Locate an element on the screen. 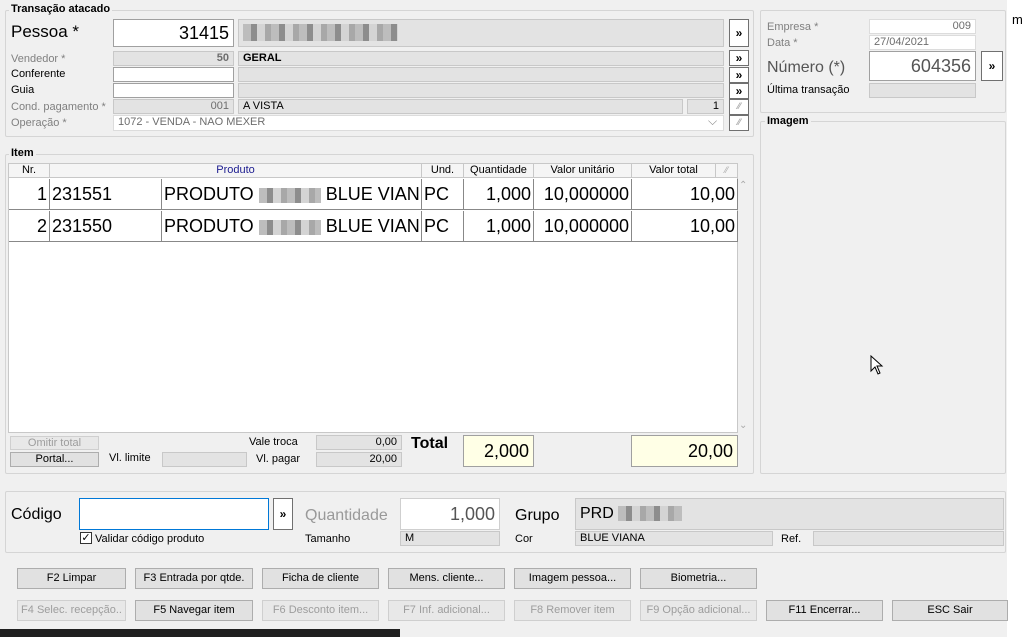 The height and width of the screenshot is (637, 1023). cor-field: BLUE VIANA is located at coordinates (674, 538).